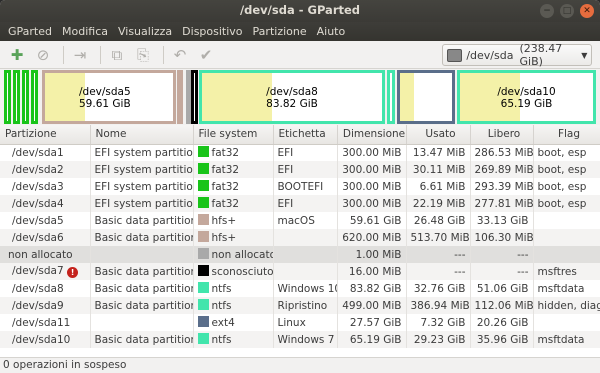  Describe the element at coordinates (442, 186) in the screenshot. I see `cell-used-text: 6.61 MiB` at that location.